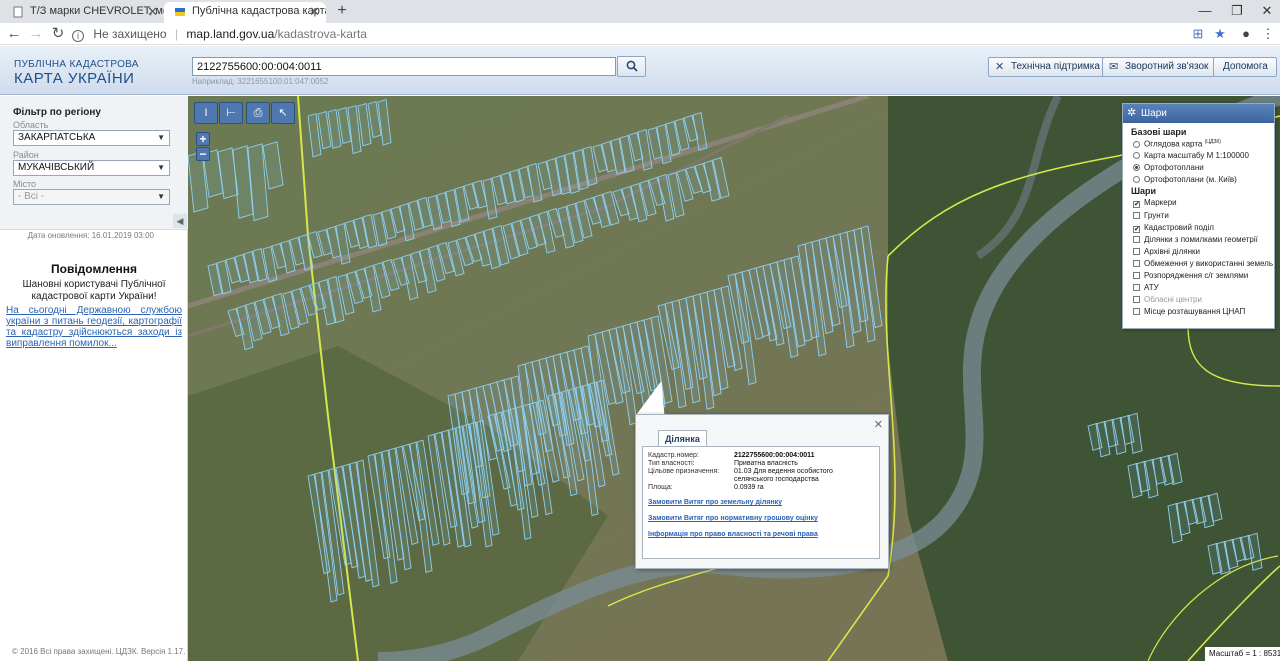 This screenshot has width=1280, height=661. I want to click on layer-geometry-errors: Ділянки з помилками геометрії, so click(1195, 239).